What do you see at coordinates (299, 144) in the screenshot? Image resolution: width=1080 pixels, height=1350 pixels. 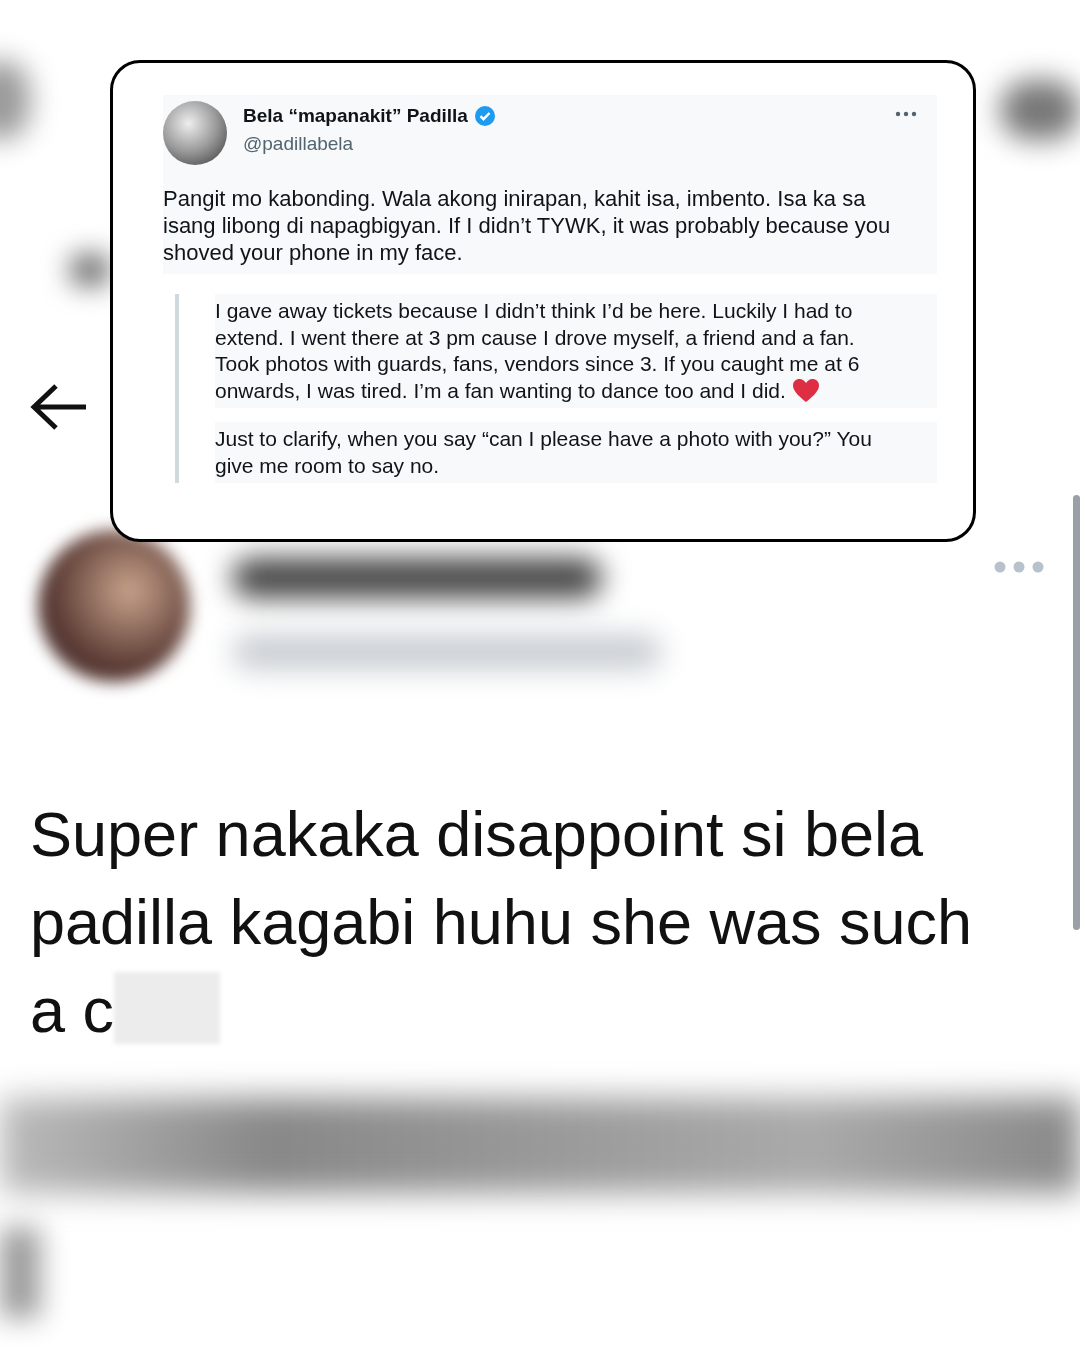 I see `author-handle: @padillabela` at bounding box center [299, 144].